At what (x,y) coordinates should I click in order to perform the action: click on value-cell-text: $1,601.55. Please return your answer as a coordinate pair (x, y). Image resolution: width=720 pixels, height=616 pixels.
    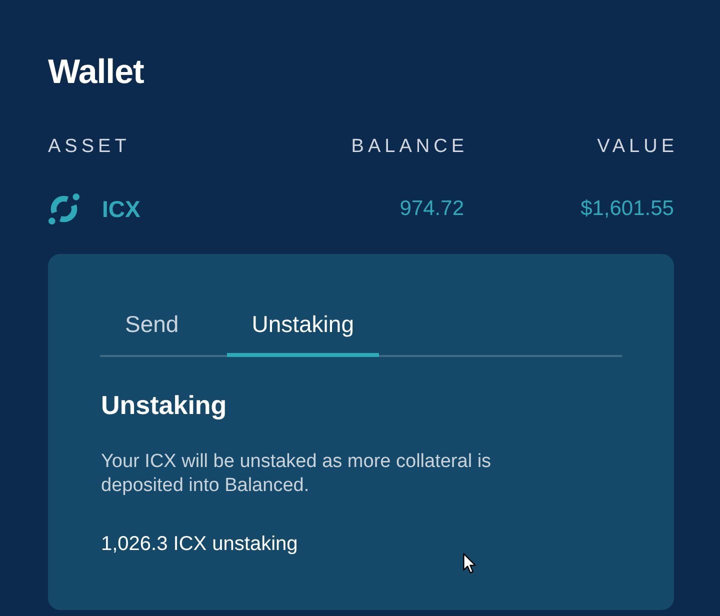
    Looking at the image, I should click on (627, 209).